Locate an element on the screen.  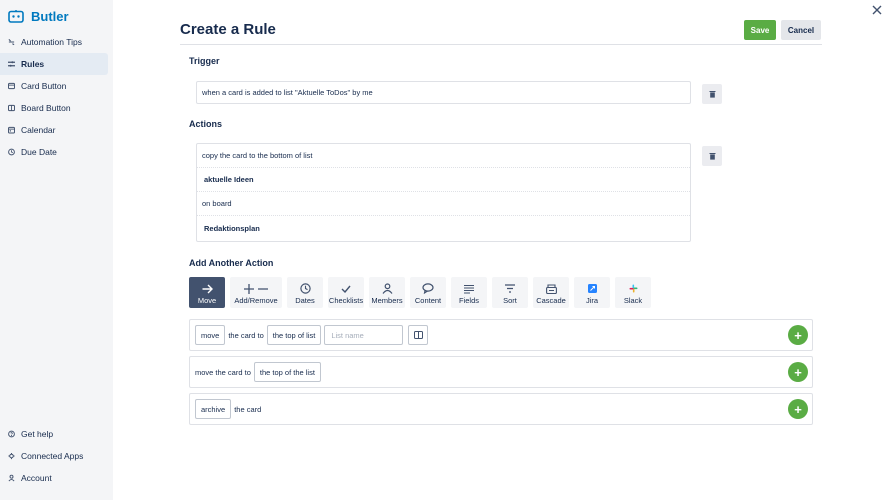
slack-icon is located at coordinates (633, 288).